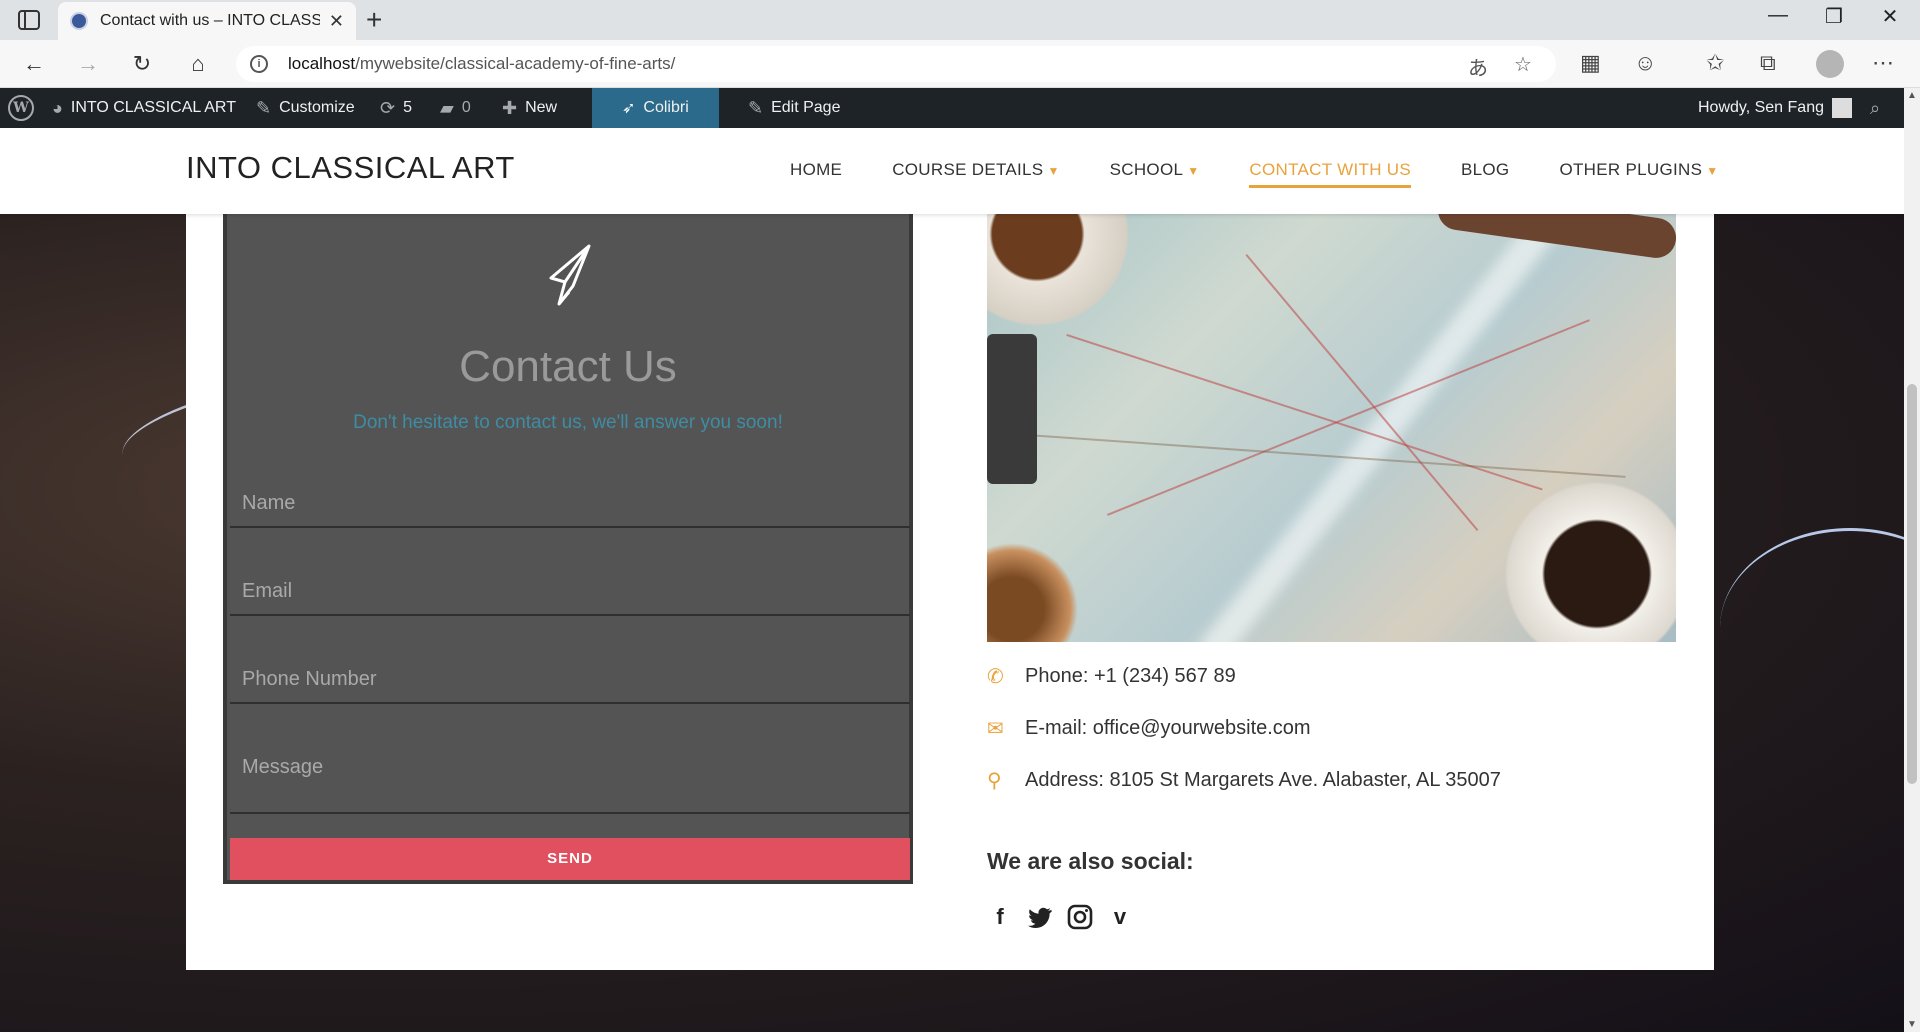 The image size is (1920, 1032). Describe the element at coordinates (1590, 63) in the screenshot. I see `extension-icon: ▦` at that location.